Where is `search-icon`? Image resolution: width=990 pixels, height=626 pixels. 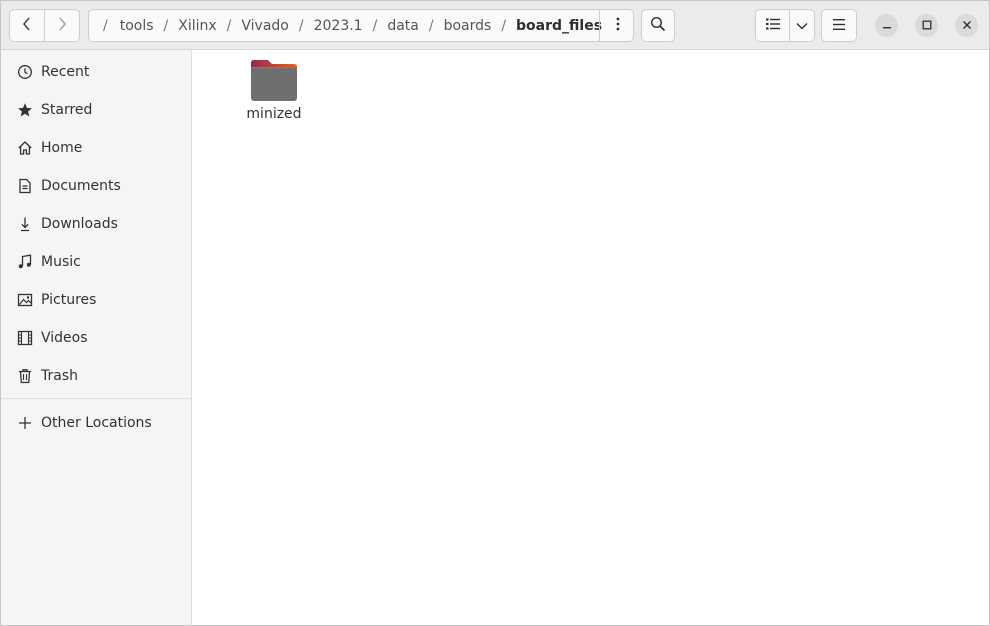
search-icon is located at coordinates (658, 26).